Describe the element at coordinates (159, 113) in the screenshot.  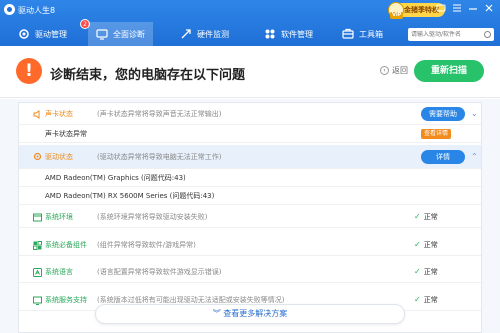
I see `issue-desc: (声卡状态异常将导致声音无法正常输出)` at that location.